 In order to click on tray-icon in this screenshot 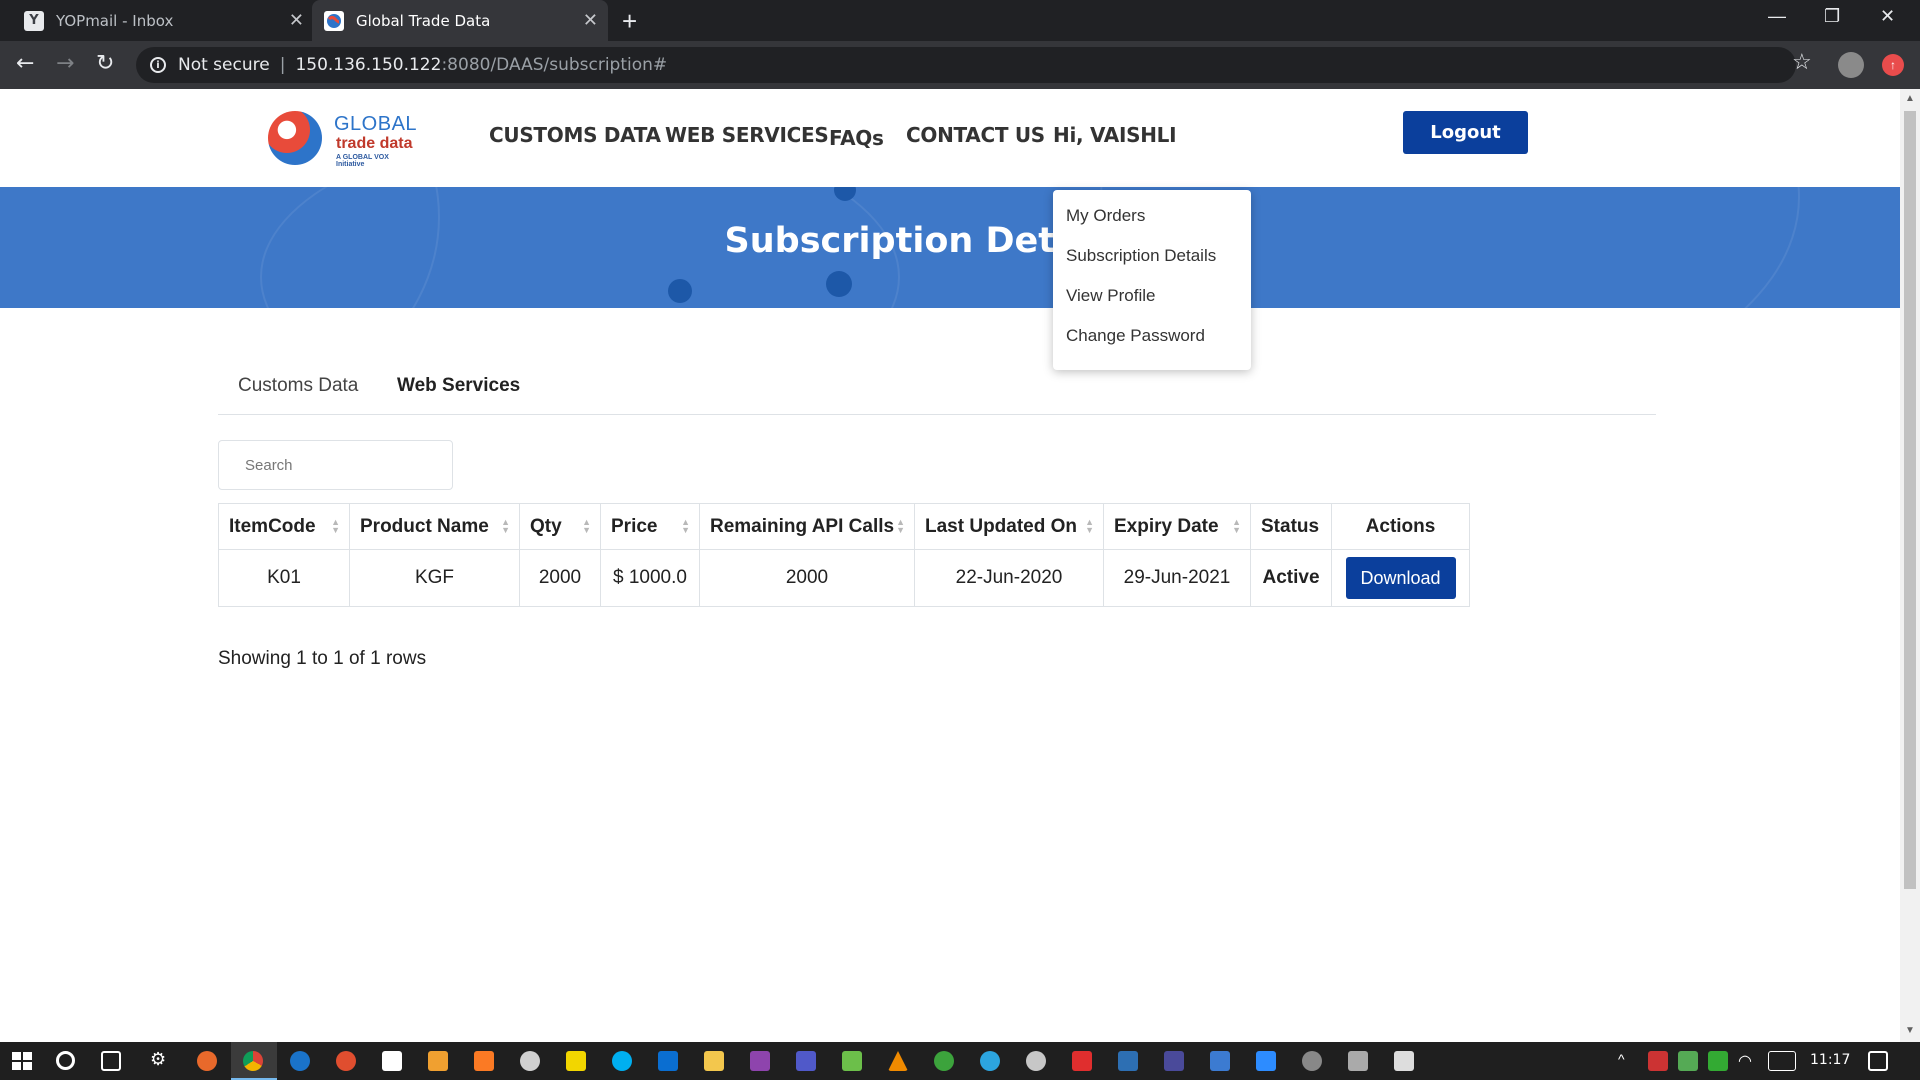, I will do `click(1658, 1061)`.